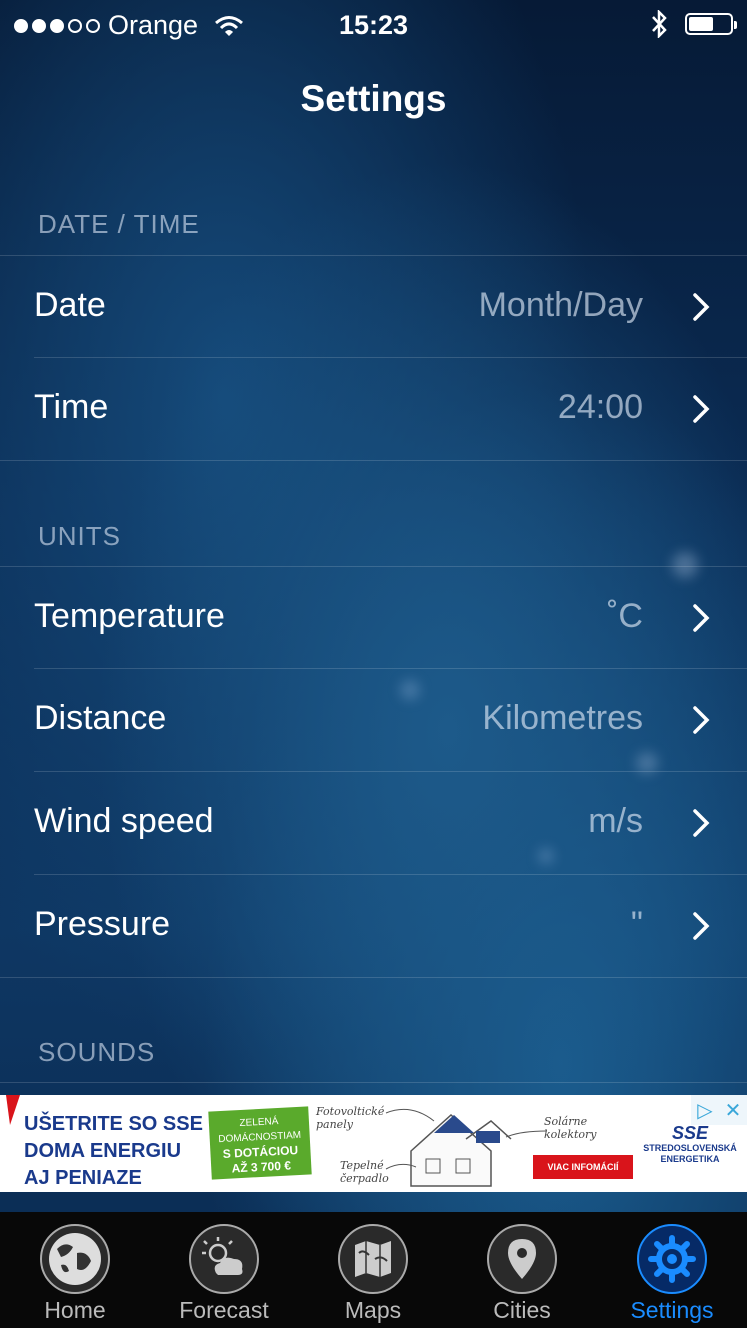 This screenshot has width=747, height=1328. What do you see at coordinates (224, 1310) in the screenshot?
I see `tab-label: Forecast` at bounding box center [224, 1310].